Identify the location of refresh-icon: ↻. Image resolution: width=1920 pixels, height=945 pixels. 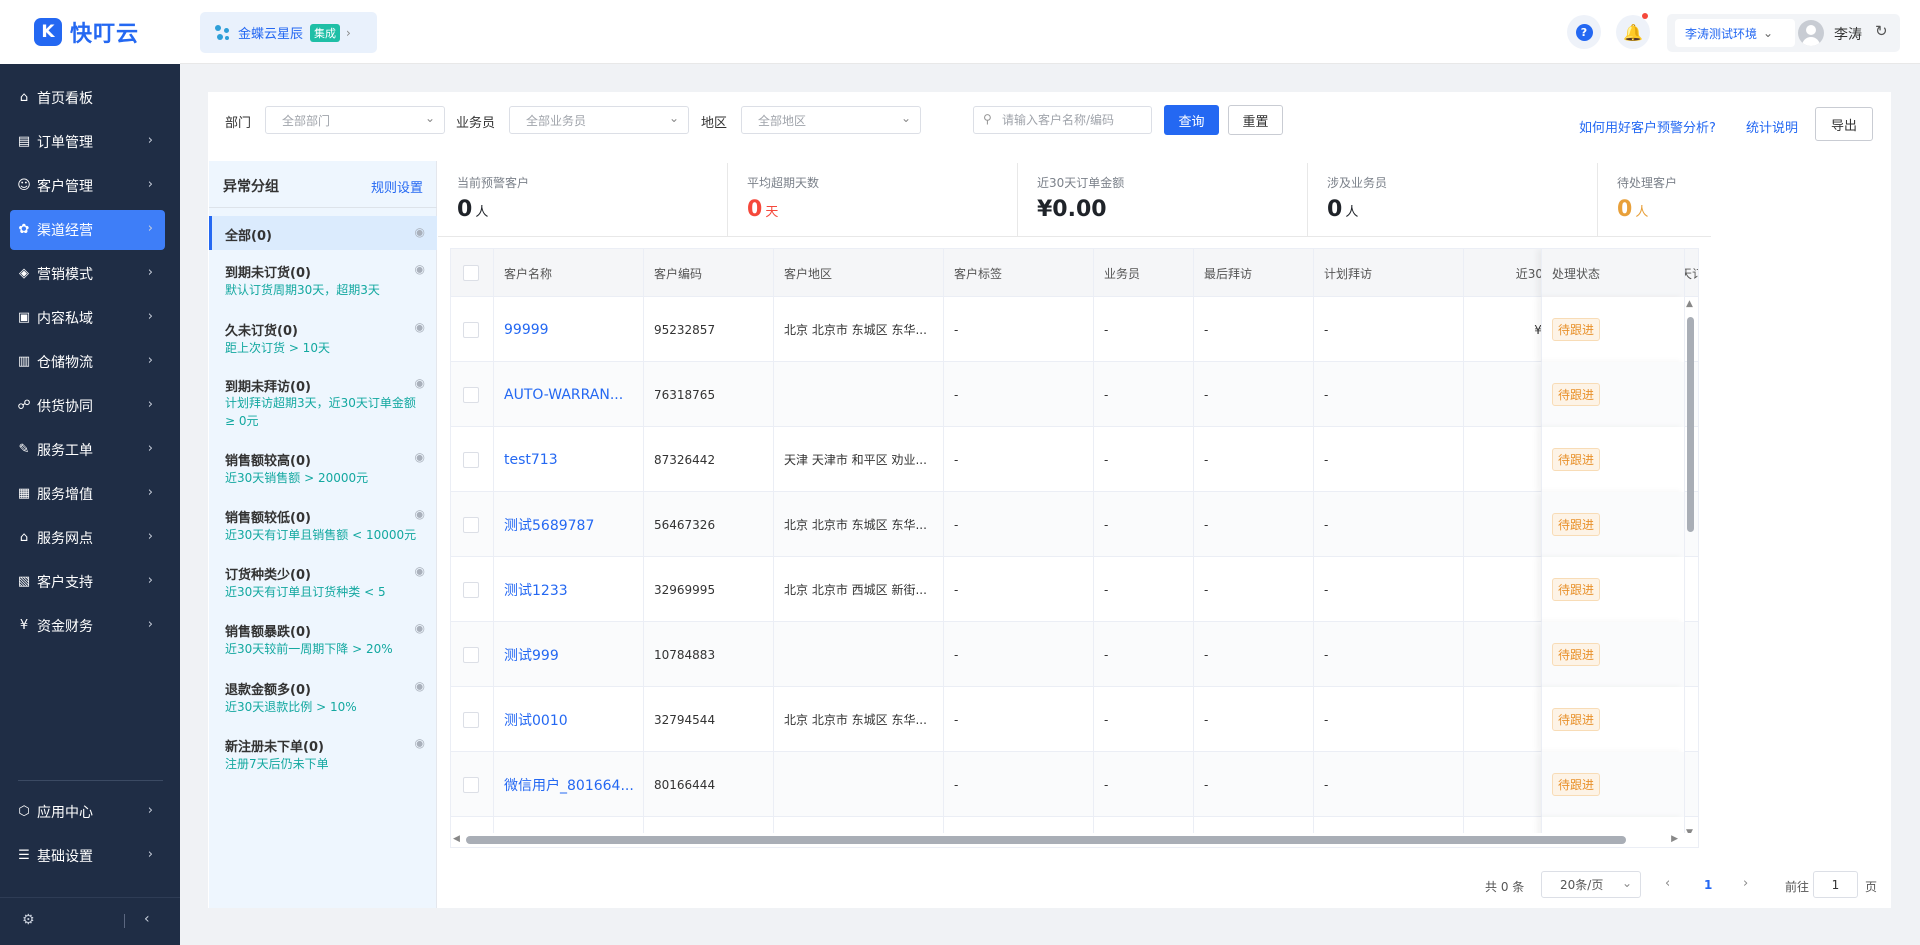
(1881, 31).